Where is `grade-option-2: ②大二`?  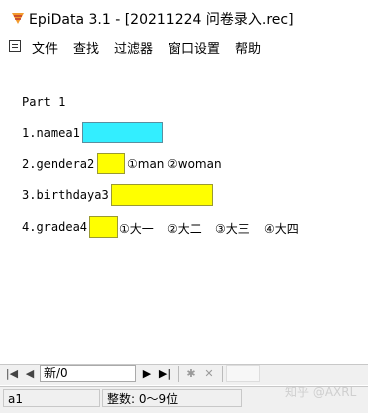 grade-option-2: ②大二 is located at coordinates (184, 229).